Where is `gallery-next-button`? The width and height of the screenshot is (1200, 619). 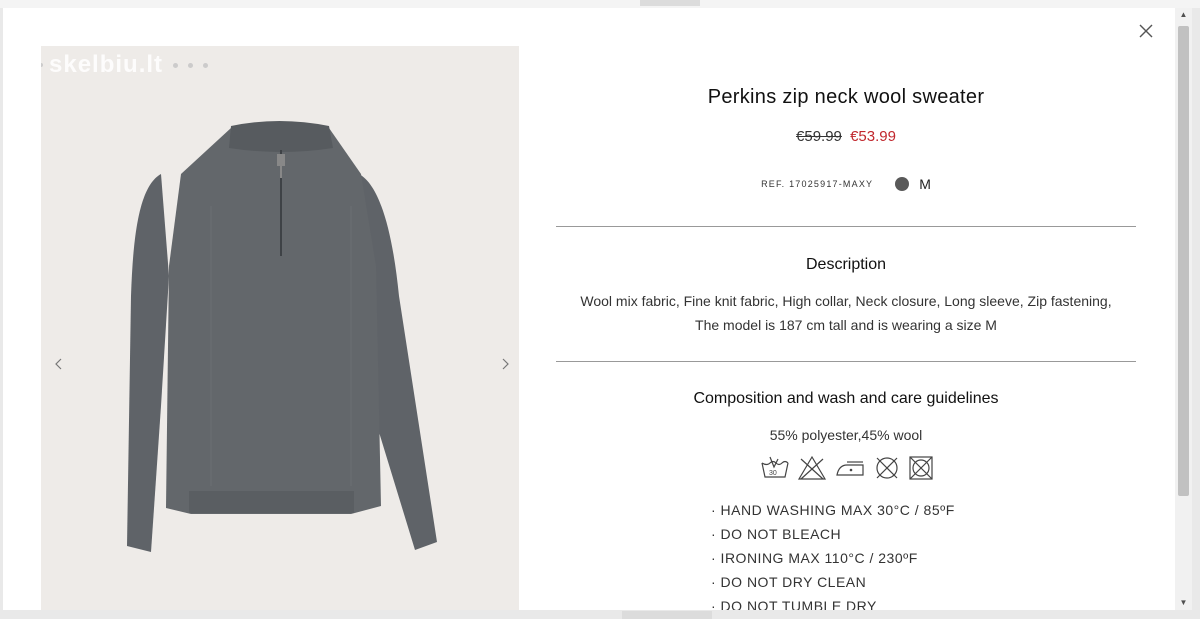 gallery-next-button is located at coordinates (505, 364).